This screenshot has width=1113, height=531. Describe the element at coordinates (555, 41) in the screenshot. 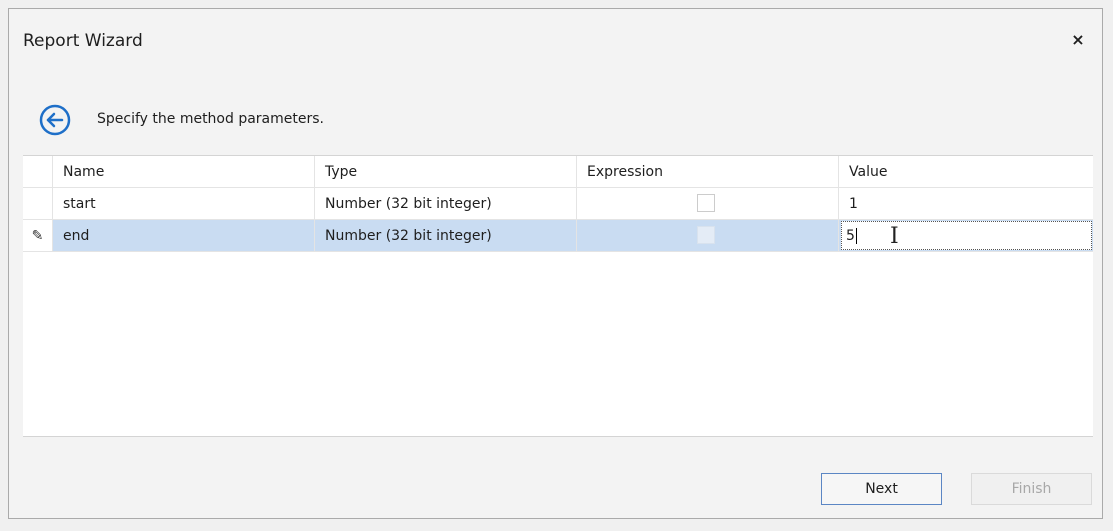

I see `title-bar: Report Wizard ×` at that location.